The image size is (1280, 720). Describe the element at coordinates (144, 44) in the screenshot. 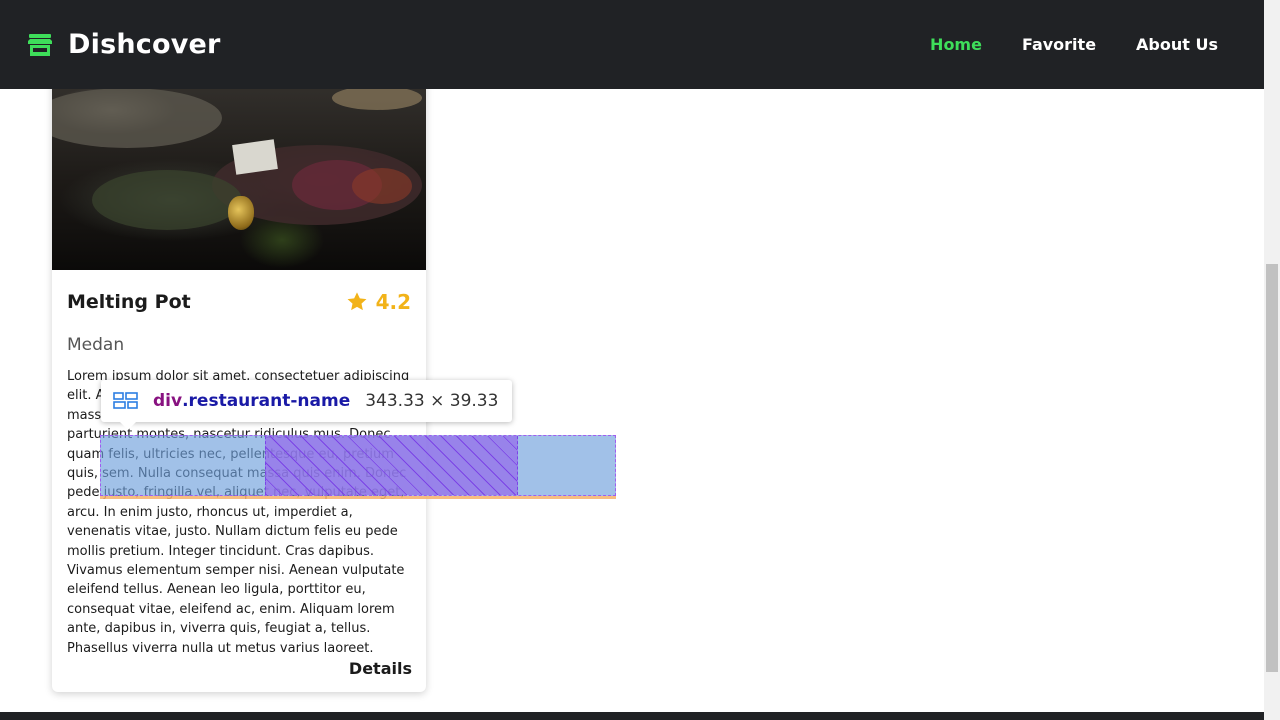

I see `brand-name: Dishcover` at that location.